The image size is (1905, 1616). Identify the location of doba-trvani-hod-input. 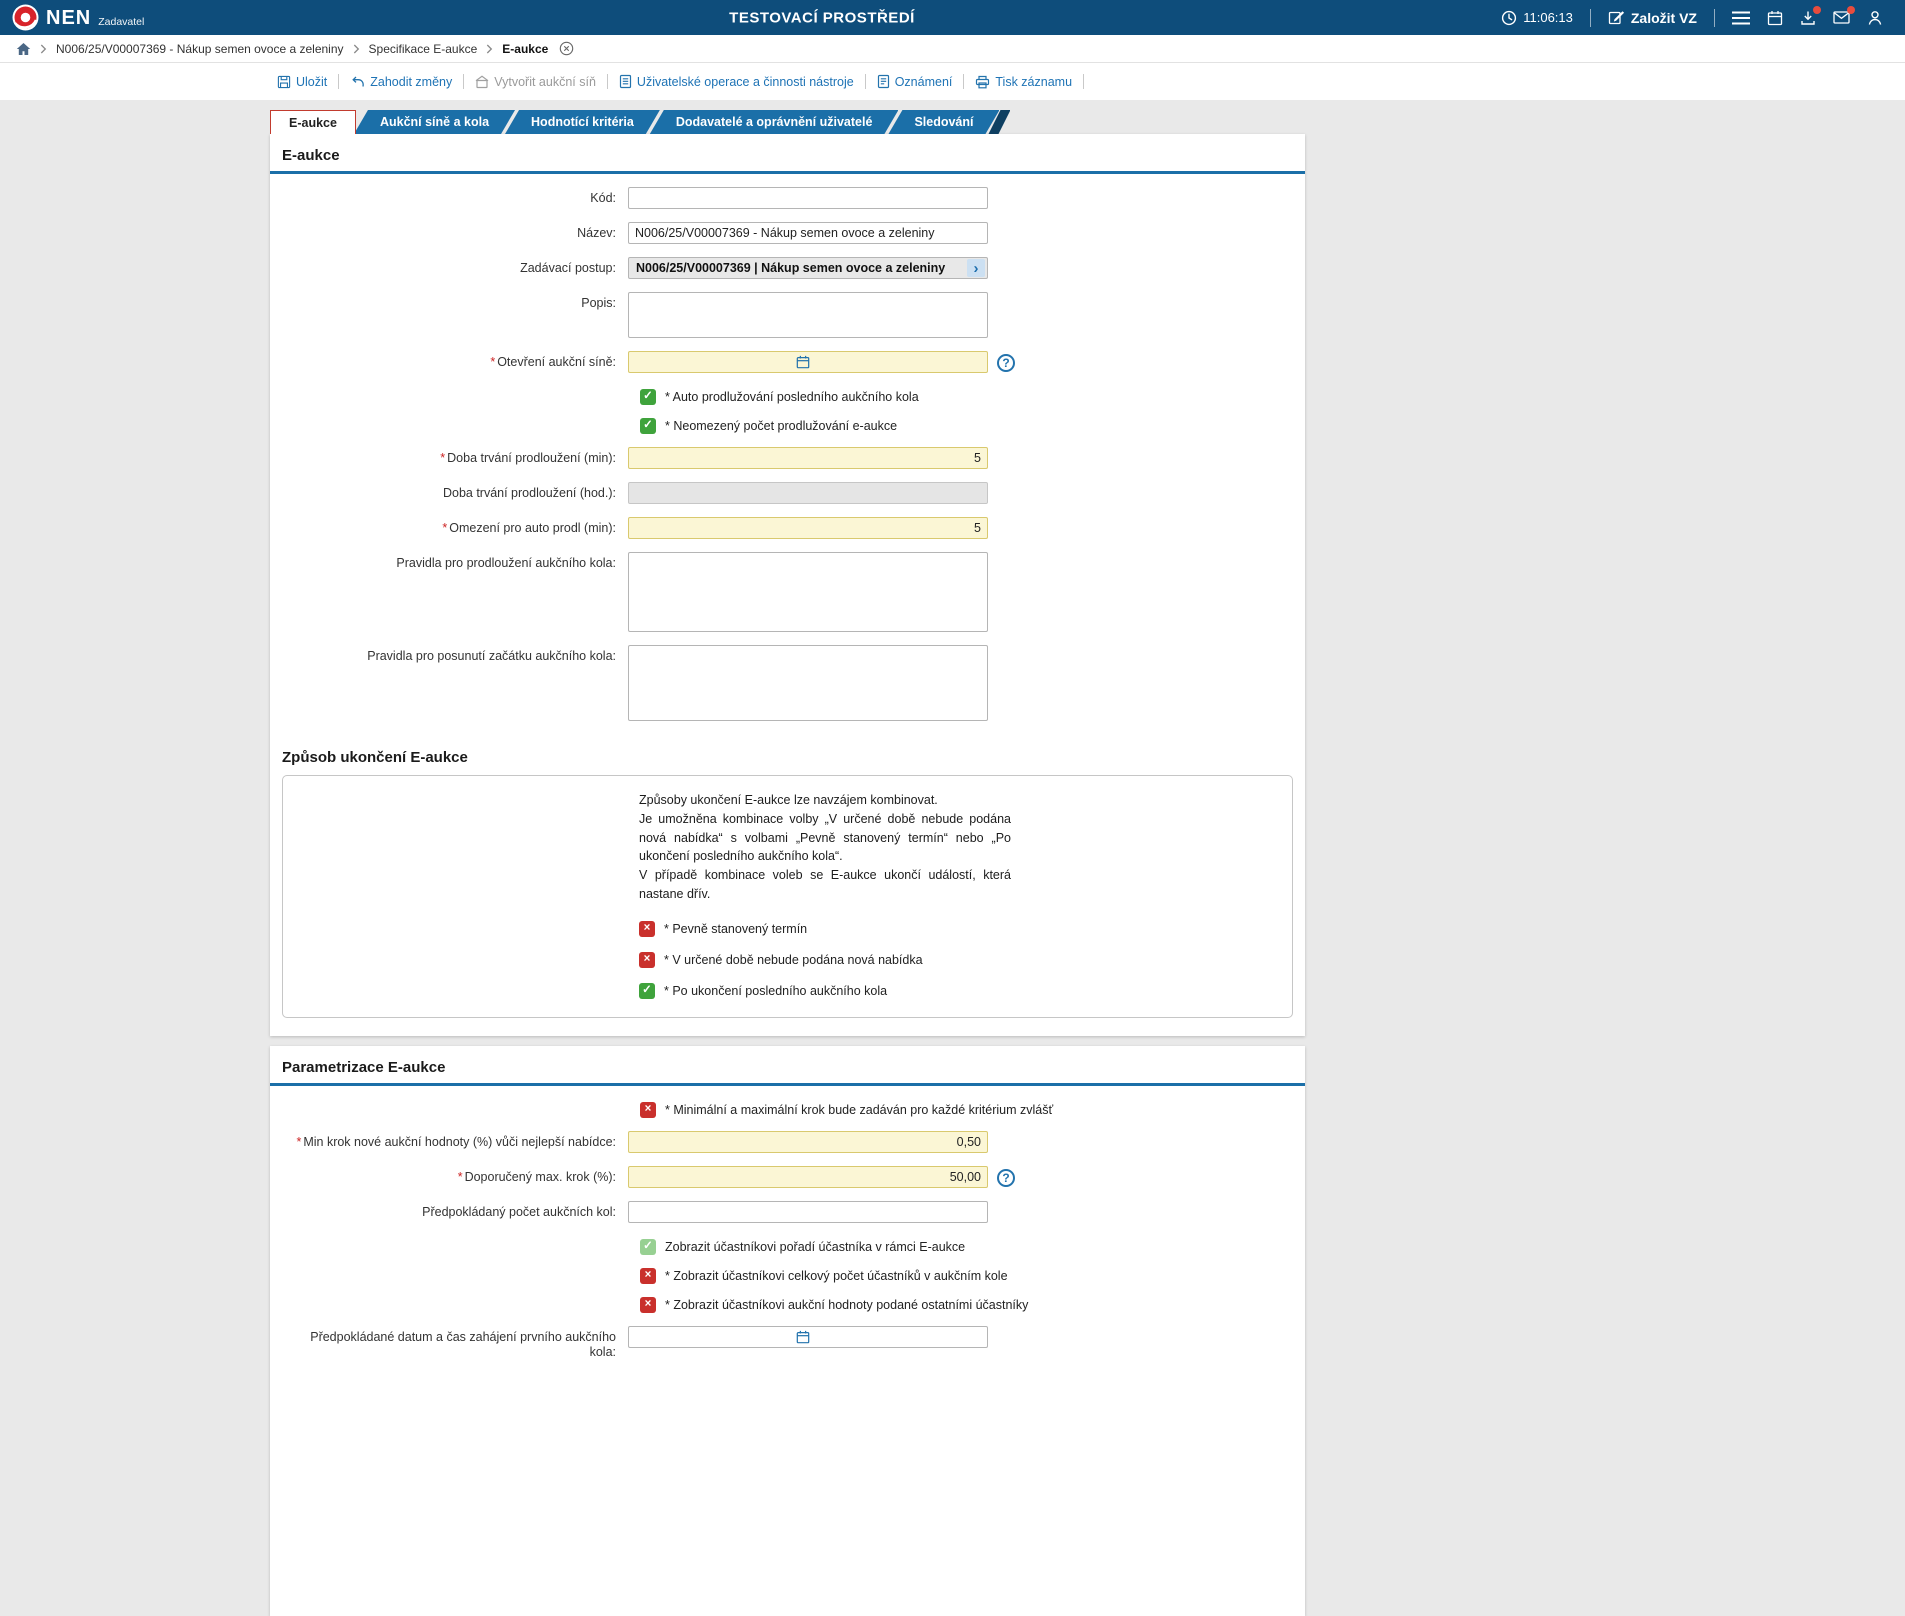
(808, 493).